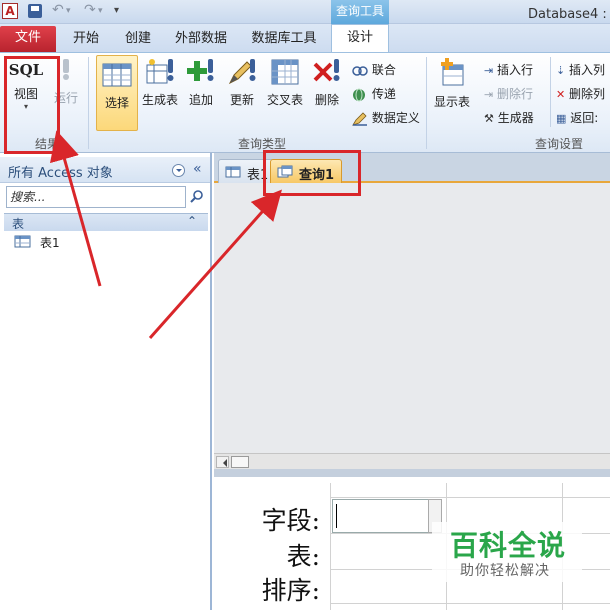 This screenshot has width=610, height=610. What do you see at coordinates (383, 94) in the screenshot?
I see `pass-through-label: 传递` at bounding box center [383, 94].